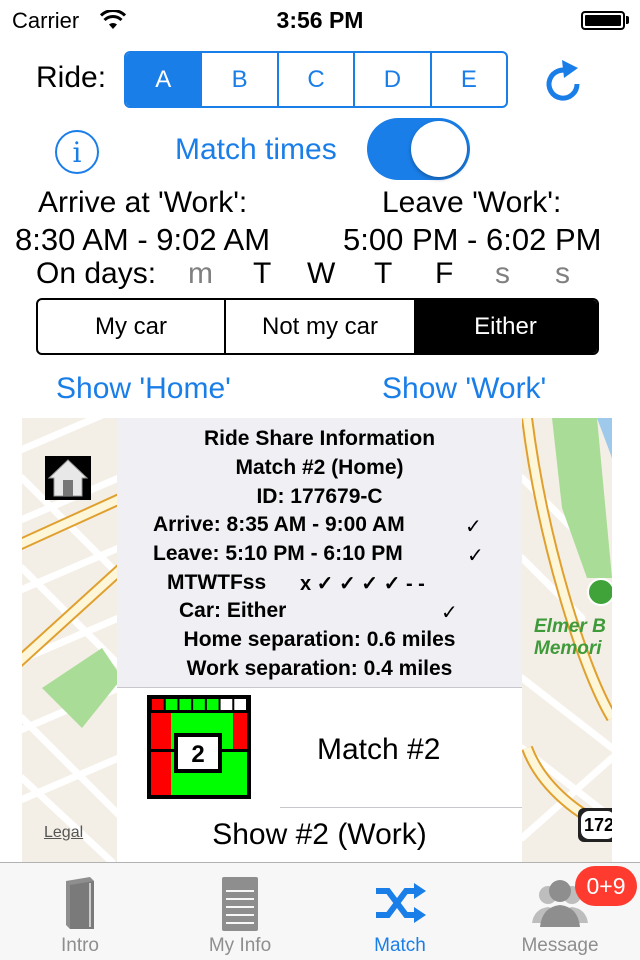  I want to click on match-row: 2 Match #2, so click(319, 748).